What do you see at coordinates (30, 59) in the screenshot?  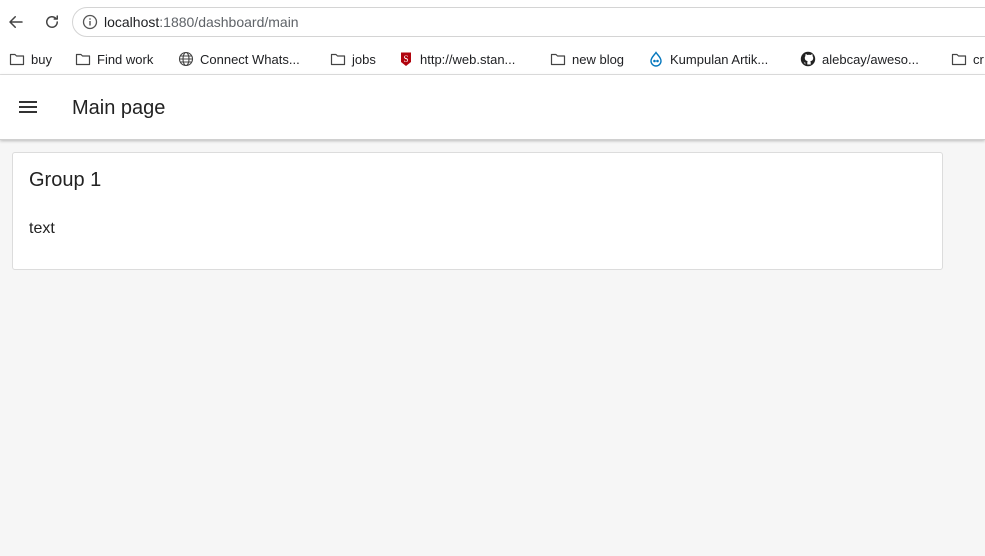 I see `bookmark-buy: buy` at bounding box center [30, 59].